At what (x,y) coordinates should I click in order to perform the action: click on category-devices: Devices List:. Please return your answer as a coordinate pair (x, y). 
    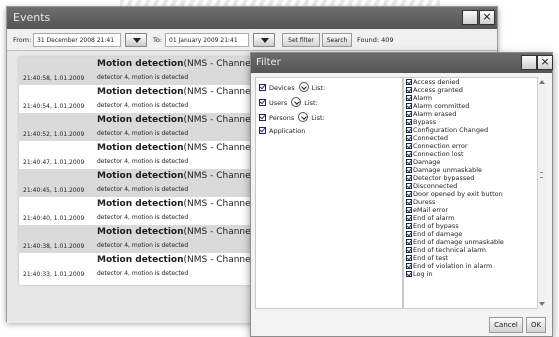
    Looking at the image, I should click on (292, 88).